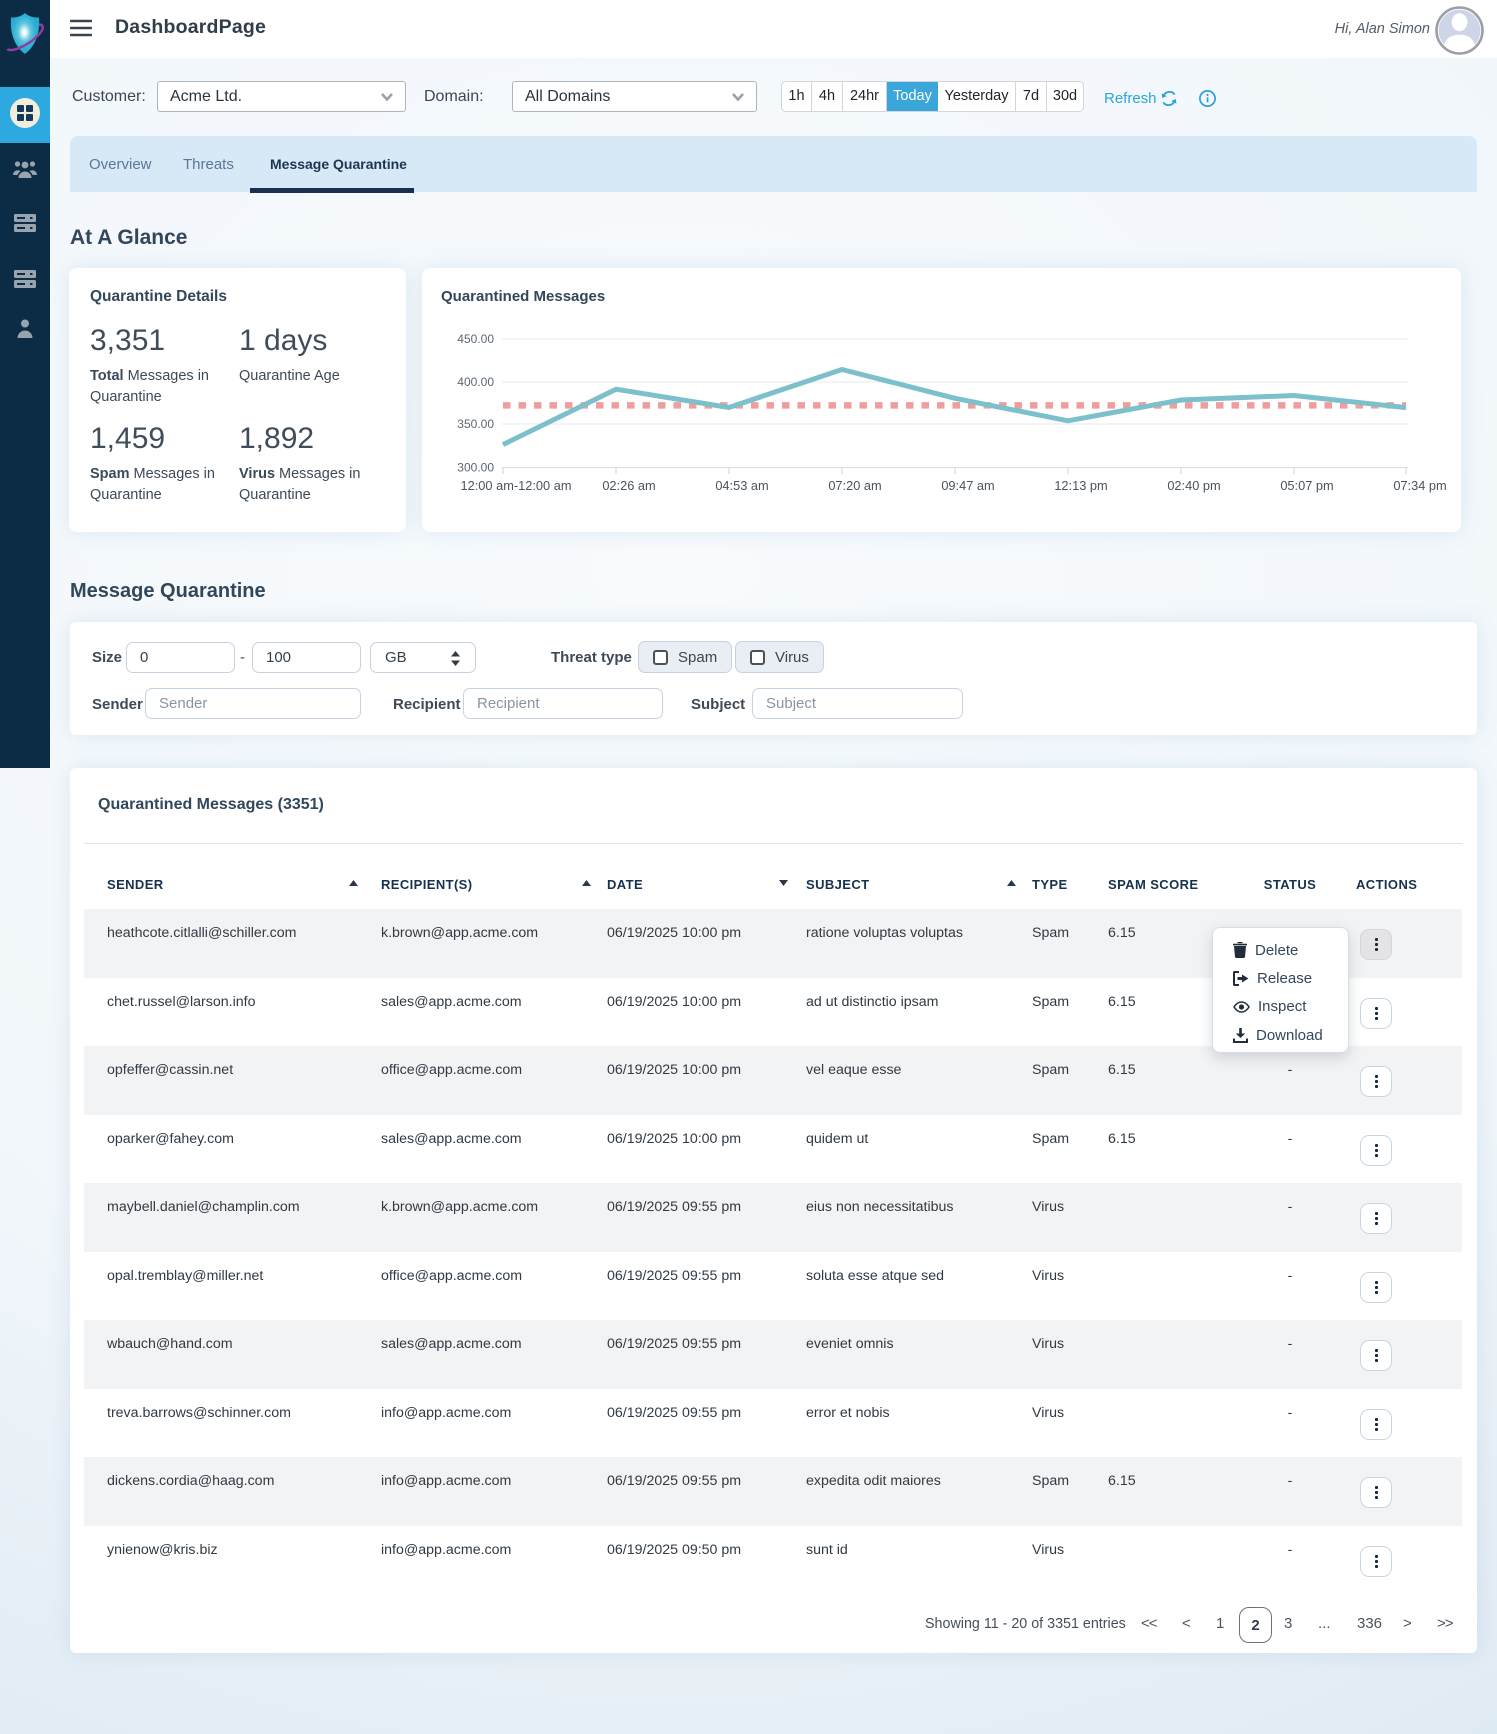 Image resolution: width=1497 pixels, height=1734 pixels. What do you see at coordinates (475, 424) in the screenshot?
I see `svg-text: 350.00` at bounding box center [475, 424].